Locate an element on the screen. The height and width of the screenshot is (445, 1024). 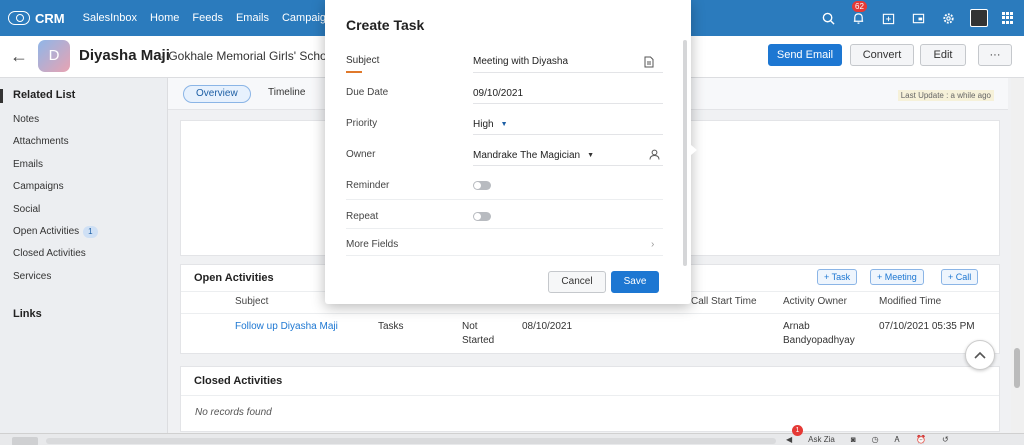
timer-icon: ◷ is located at coordinates (875, 440).